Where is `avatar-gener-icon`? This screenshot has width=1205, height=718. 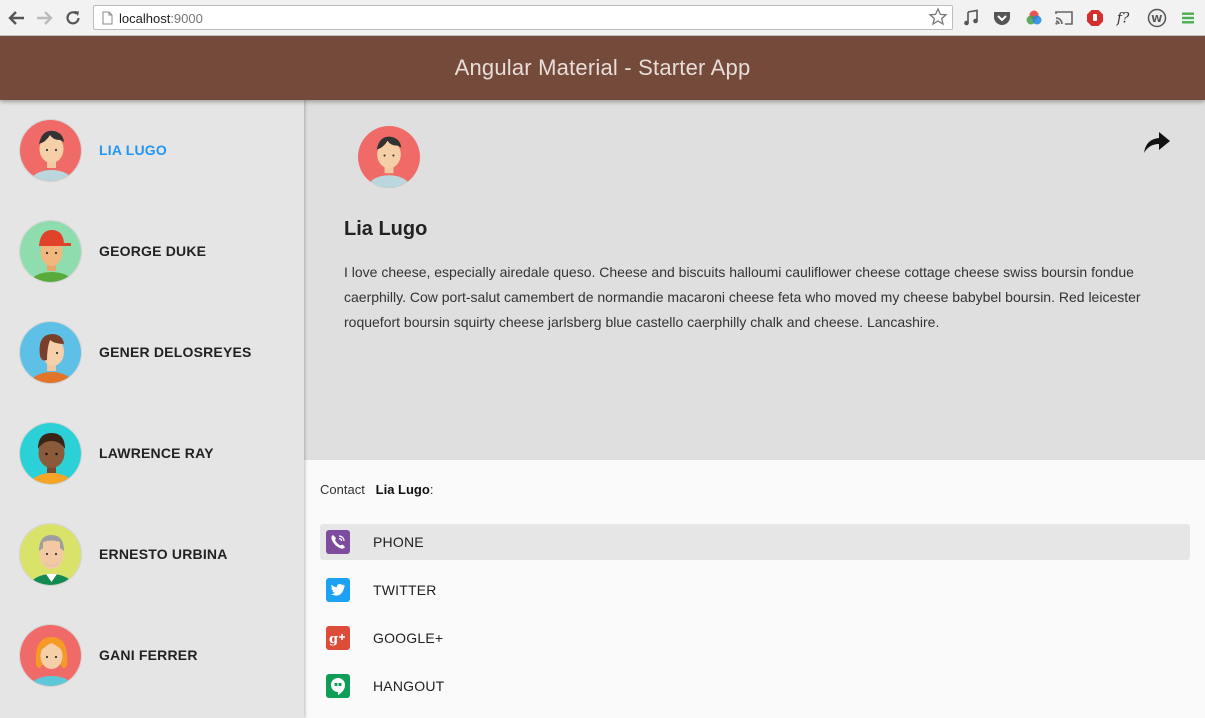 avatar-gener-icon is located at coordinates (50, 352).